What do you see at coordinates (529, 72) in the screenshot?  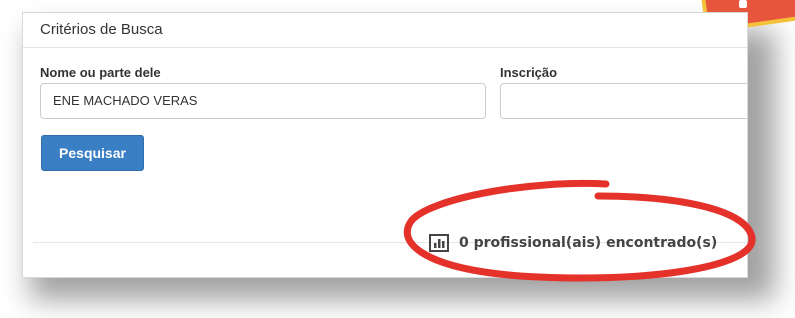 I see `inscricao-label: Inscrição` at bounding box center [529, 72].